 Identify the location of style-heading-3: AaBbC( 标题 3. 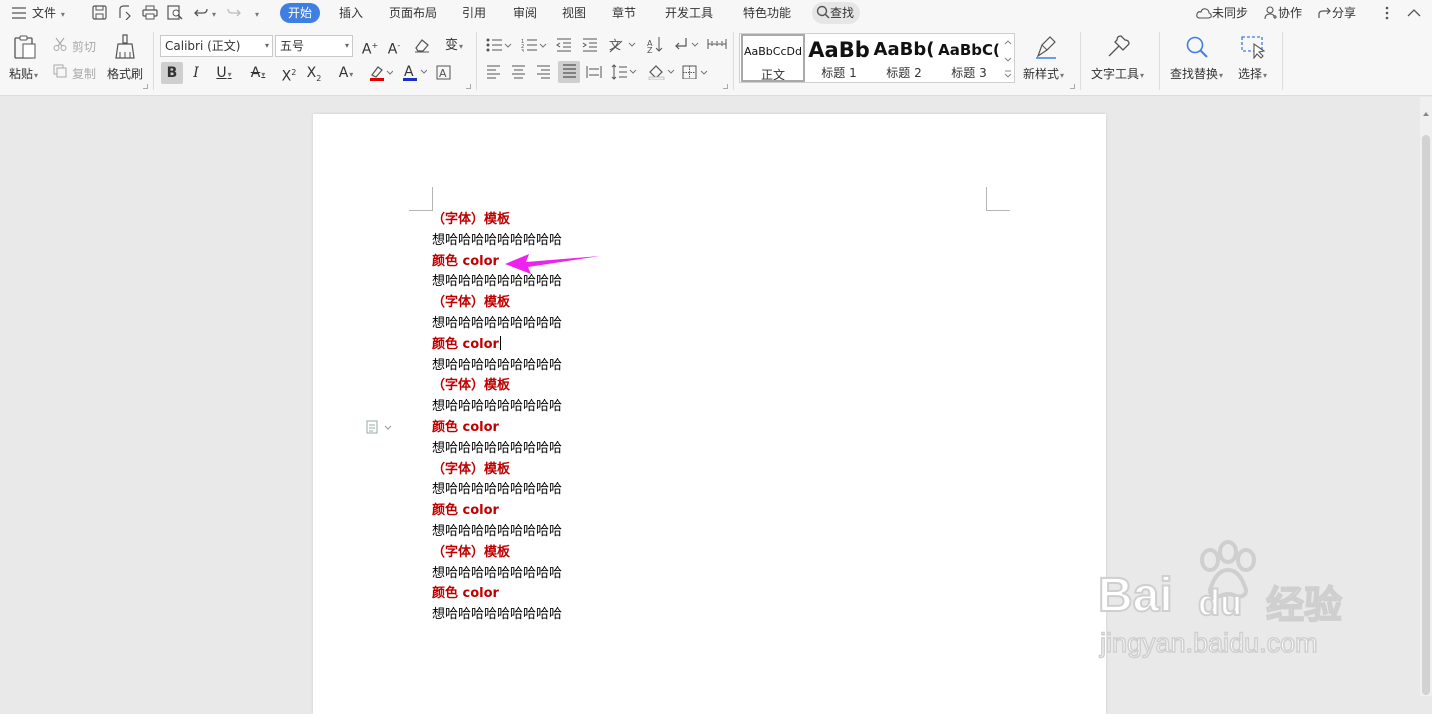
(969, 58).